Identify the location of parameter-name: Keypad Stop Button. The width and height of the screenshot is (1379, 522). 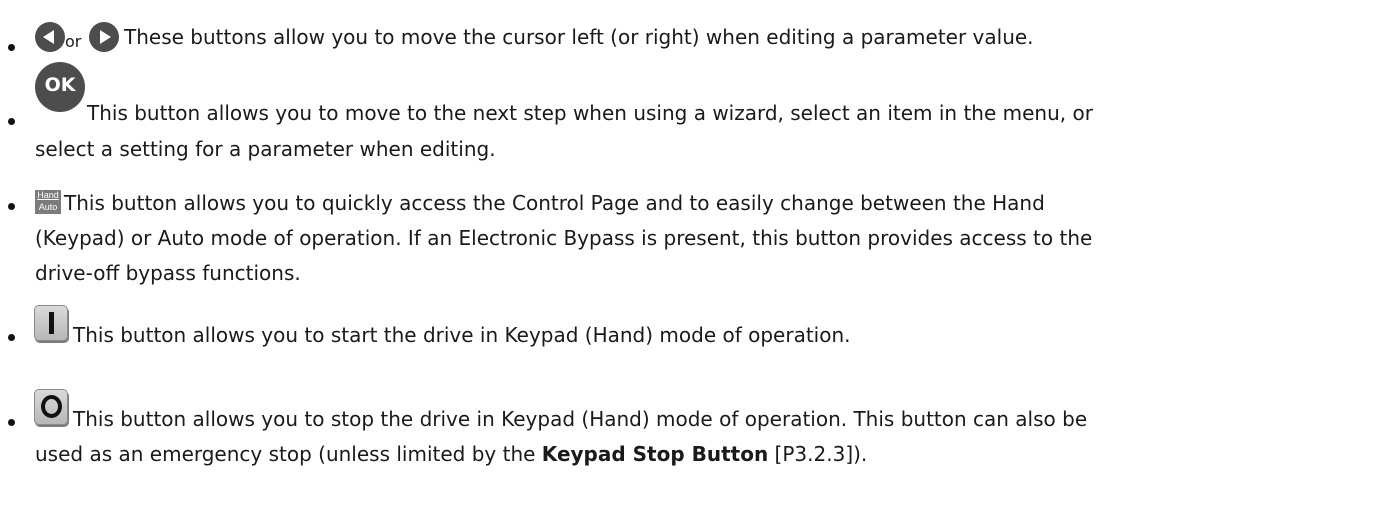
(655, 454).